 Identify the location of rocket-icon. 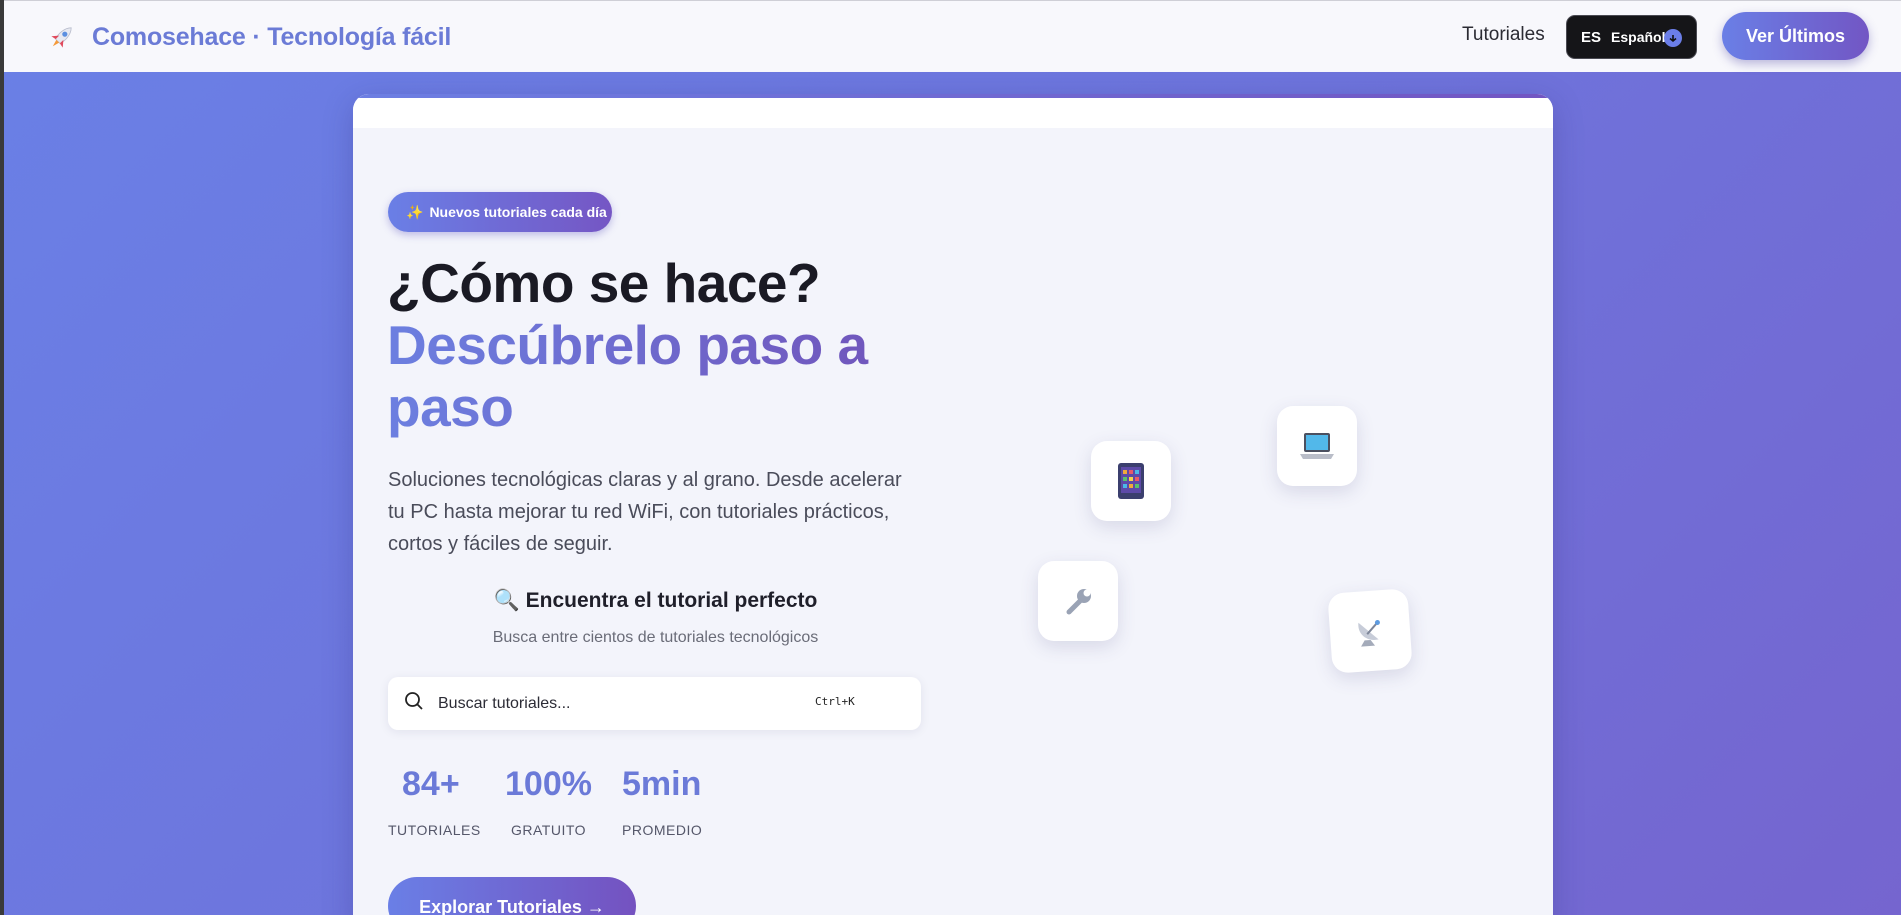
(62, 37).